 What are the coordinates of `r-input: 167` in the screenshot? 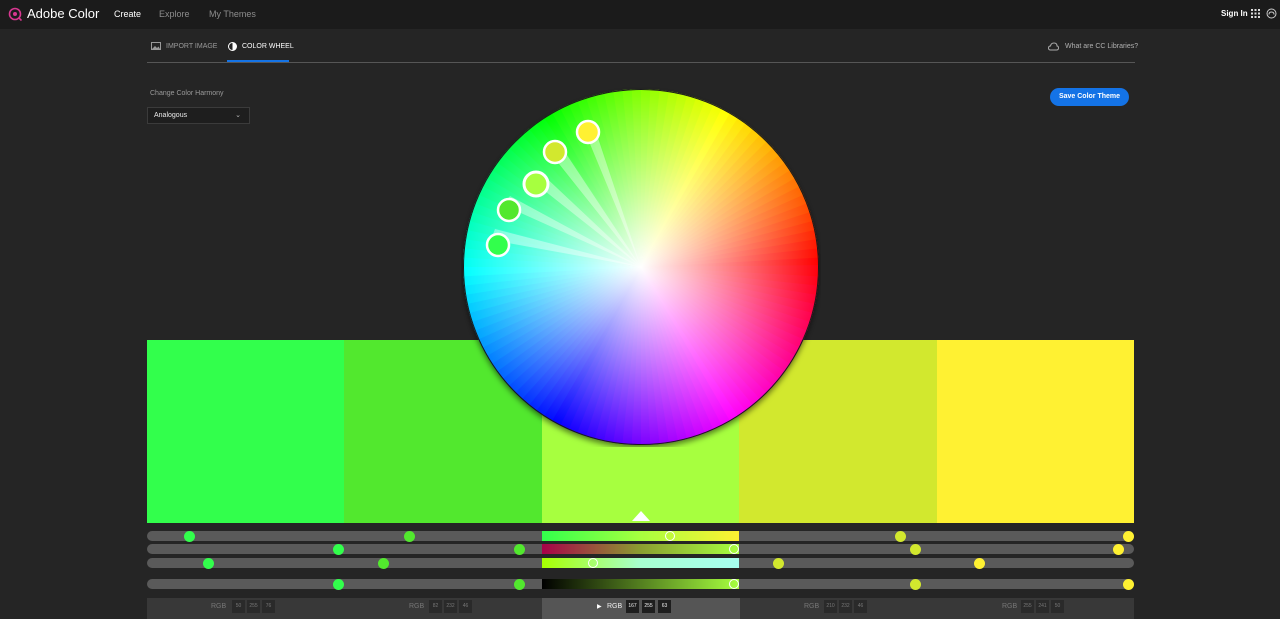 It's located at (632, 606).